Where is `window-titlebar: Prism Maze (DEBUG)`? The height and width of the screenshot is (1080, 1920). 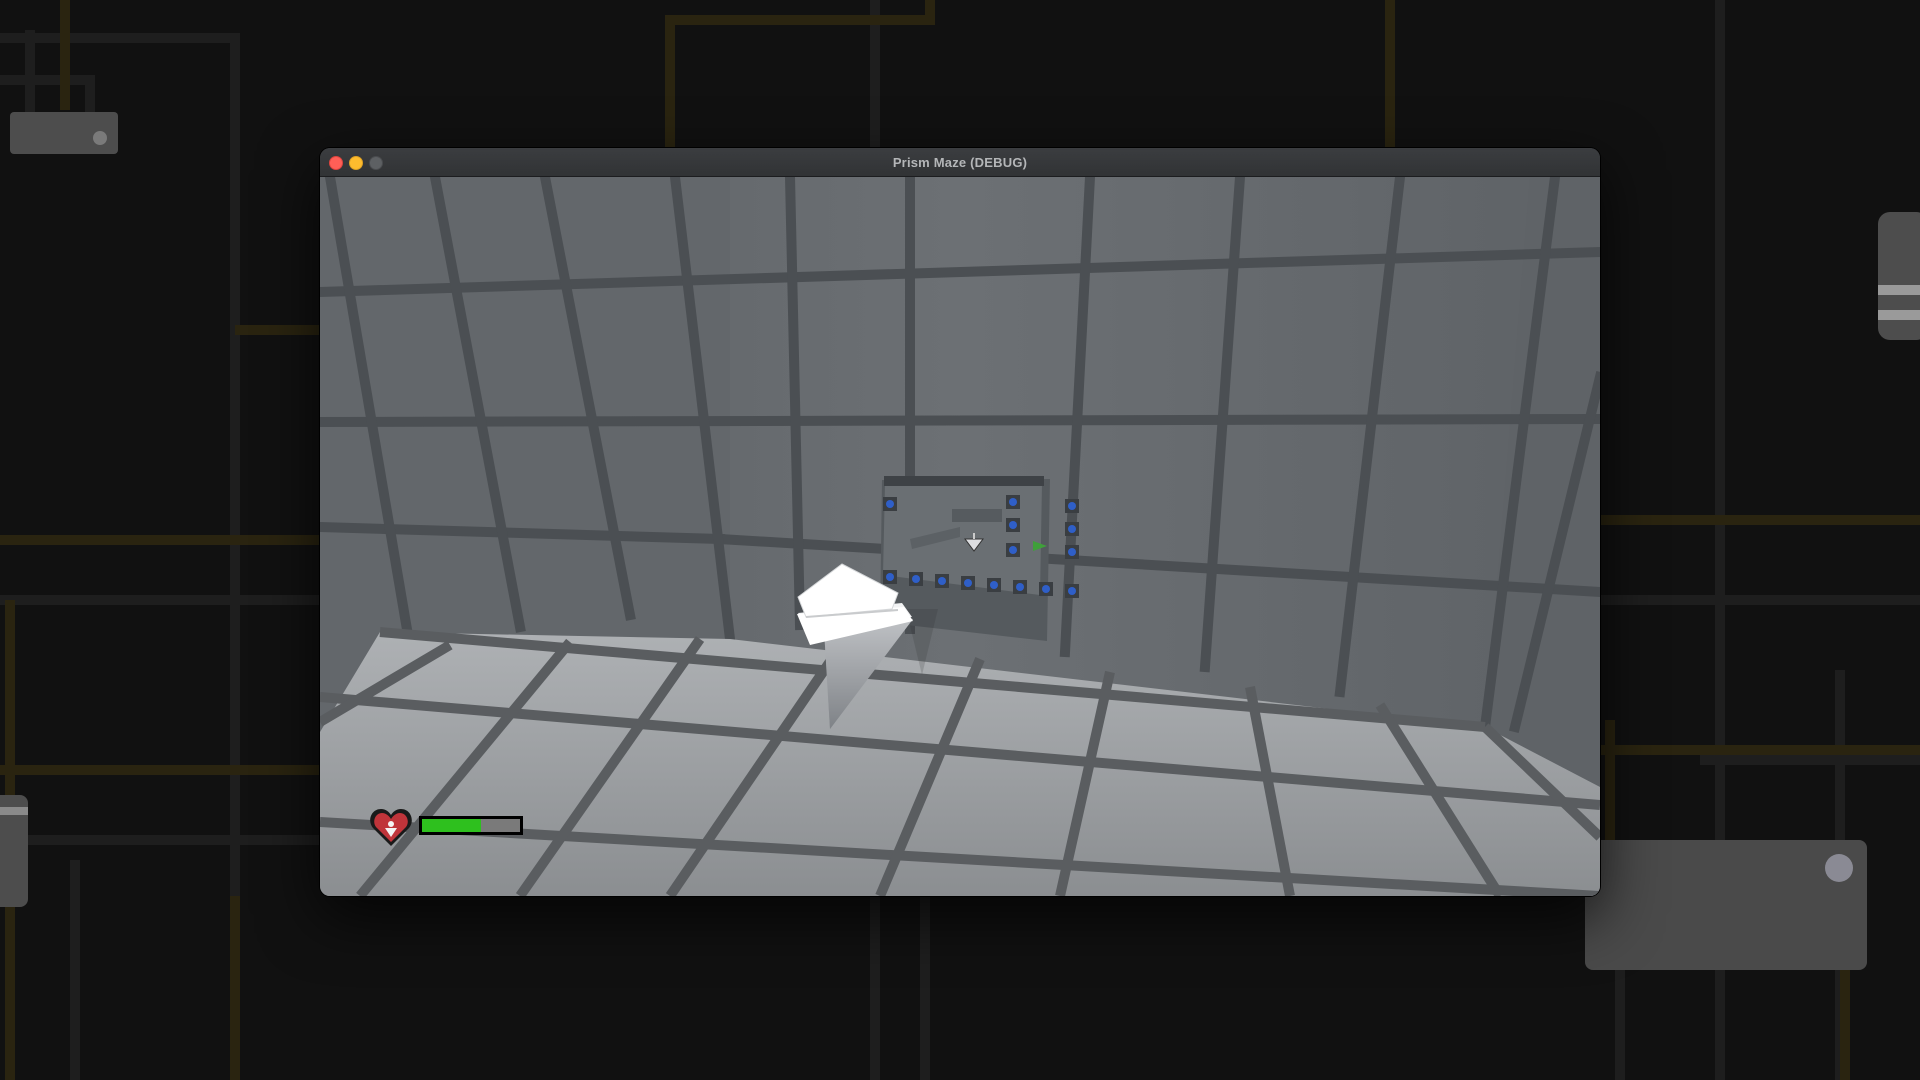 window-titlebar: Prism Maze (DEBUG) is located at coordinates (960, 162).